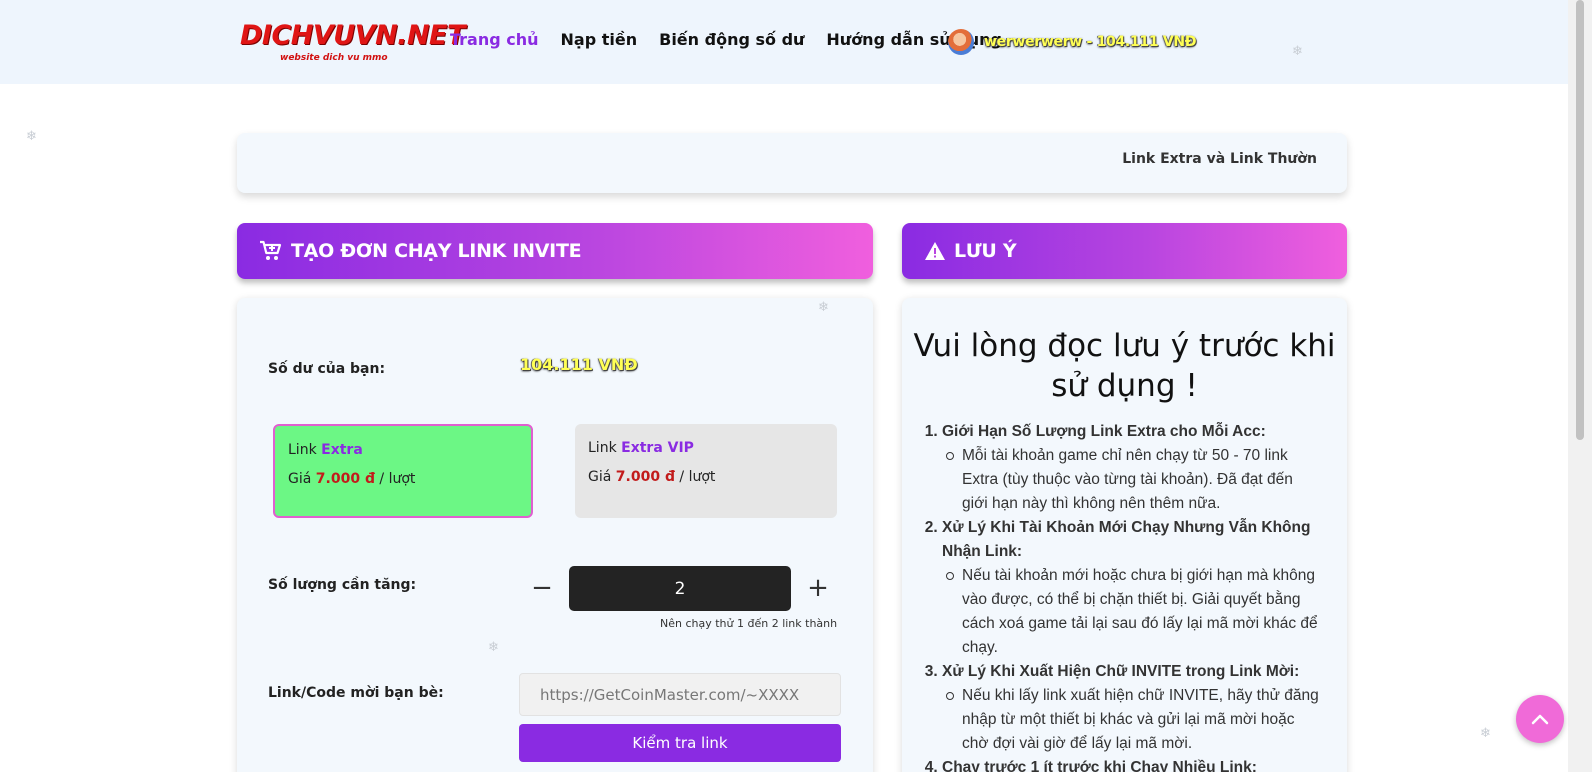 This screenshot has width=1592, height=772. What do you see at coordinates (961, 42) in the screenshot?
I see `avatar` at bounding box center [961, 42].